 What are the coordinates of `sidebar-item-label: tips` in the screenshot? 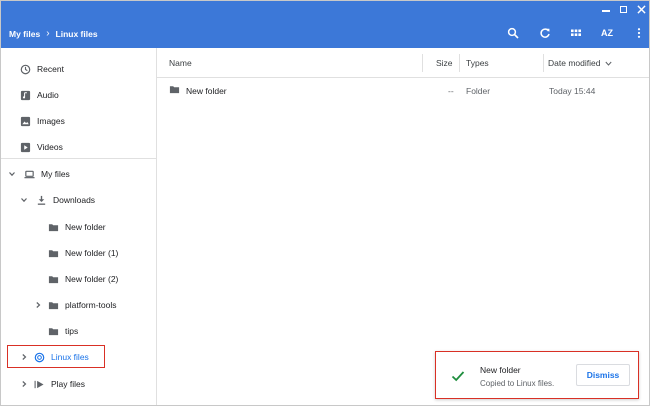 It's located at (72, 331).